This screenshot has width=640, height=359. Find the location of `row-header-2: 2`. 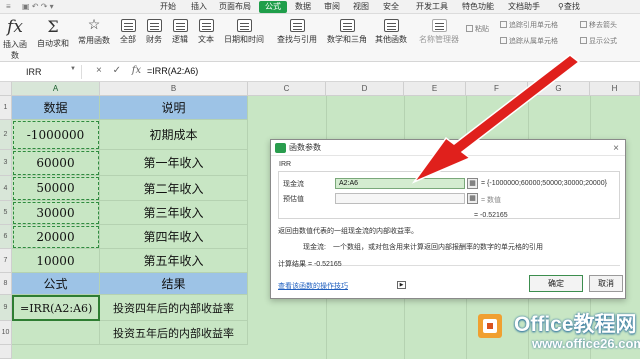

row-header-2: 2 is located at coordinates (6, 135).